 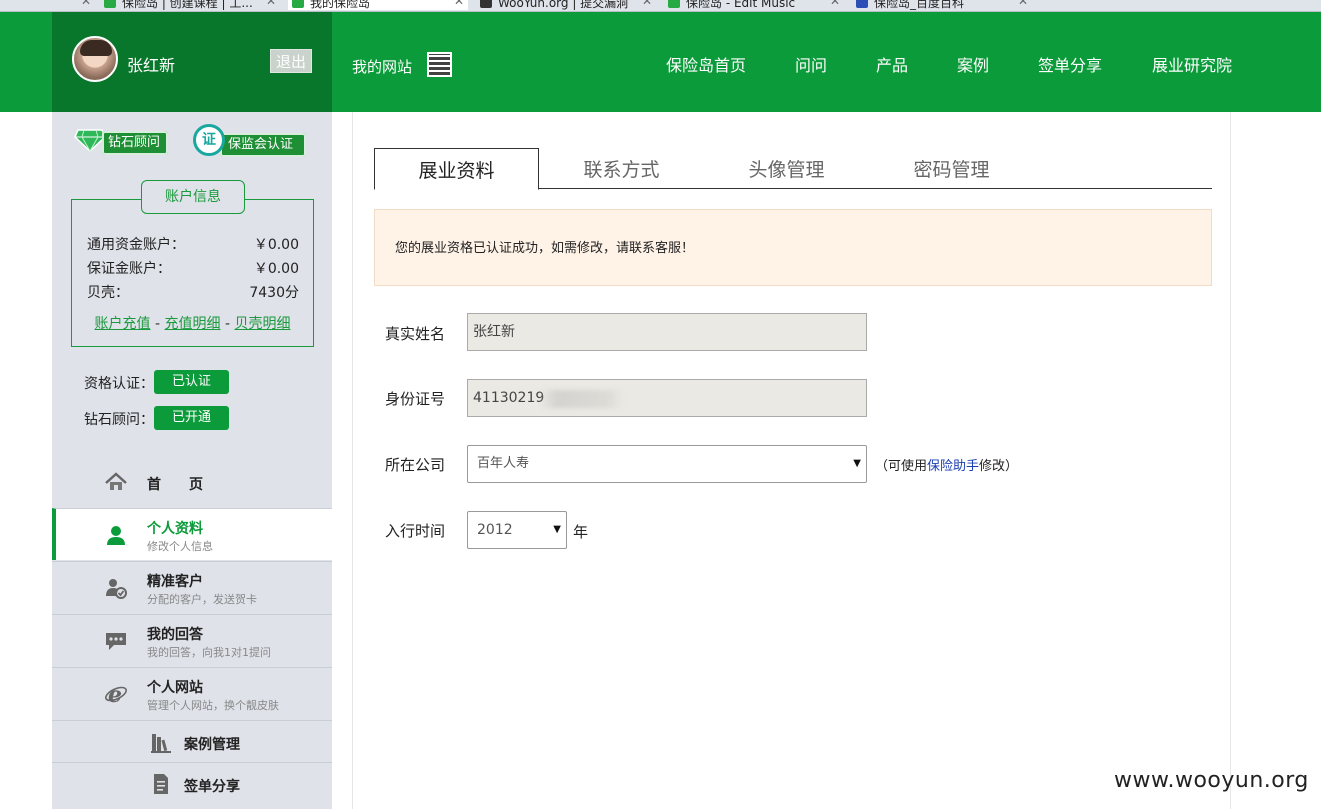 I want to click on qualification-status-badge: 已认证, so click(x=191, y=382).